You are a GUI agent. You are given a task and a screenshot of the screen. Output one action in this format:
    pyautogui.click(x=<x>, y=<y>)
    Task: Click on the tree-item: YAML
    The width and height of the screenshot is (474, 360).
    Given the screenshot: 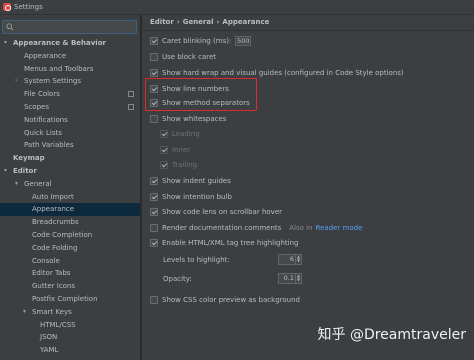 What is the action you would take?
    pyautogui.click(x=70, y=350)
    